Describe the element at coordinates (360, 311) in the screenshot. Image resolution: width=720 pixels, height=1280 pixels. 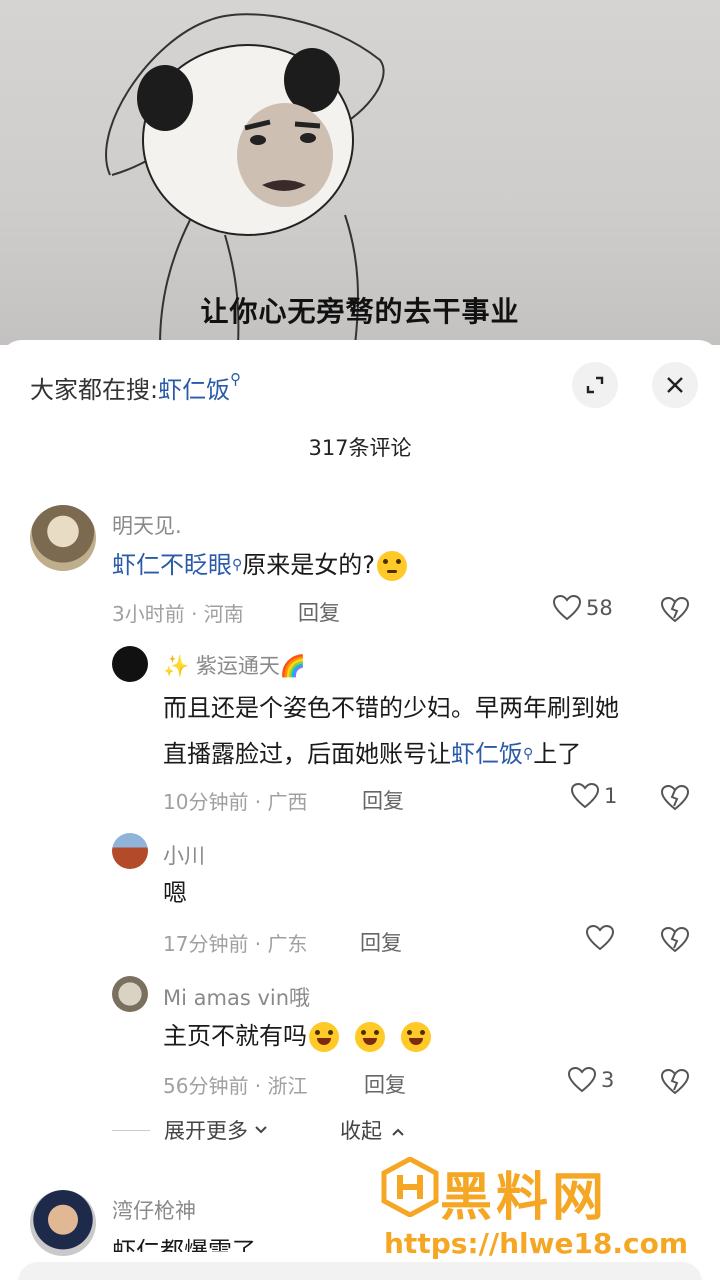
I see `video-subtitle: 让你心无旁骛的去干事业` at that location.